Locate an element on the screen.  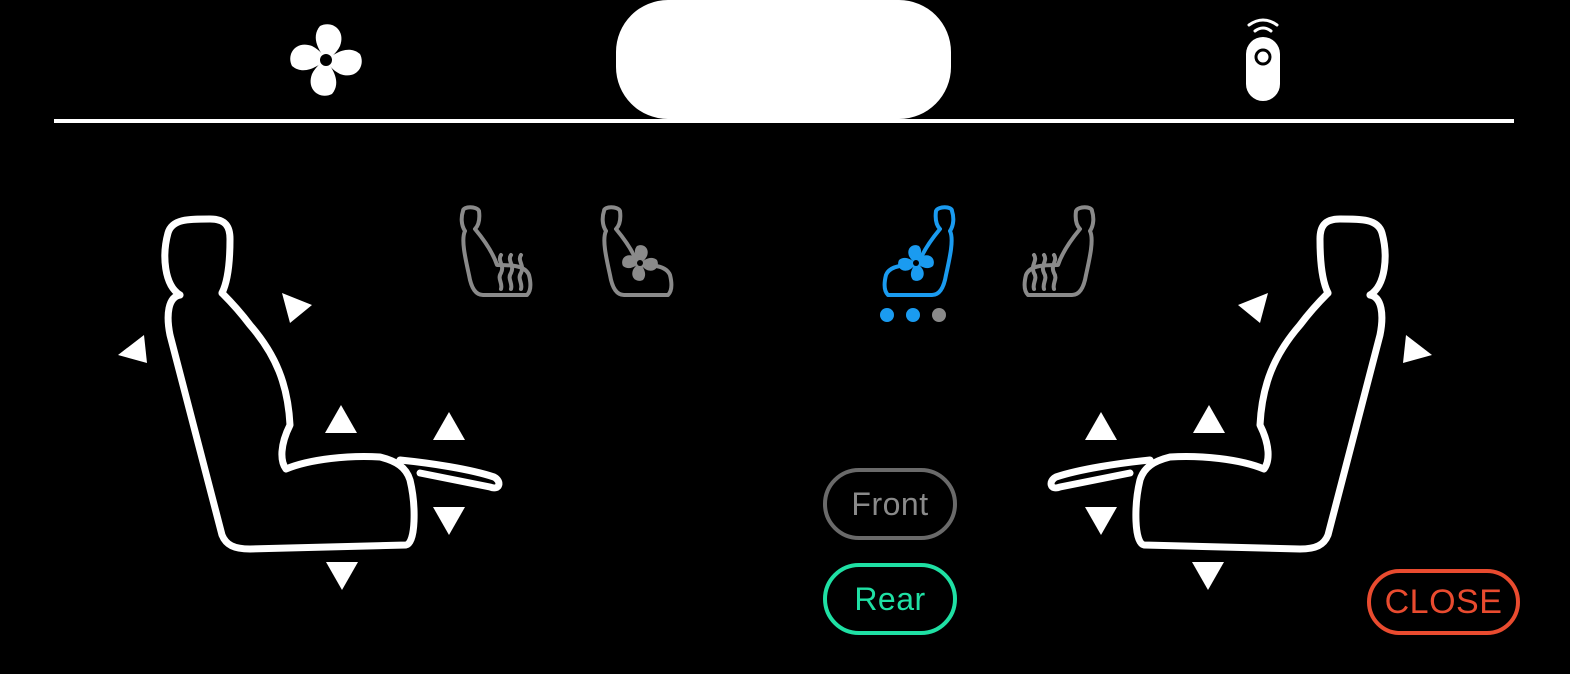
left-seat-ventilation-button is located at coordinates (636, 252).